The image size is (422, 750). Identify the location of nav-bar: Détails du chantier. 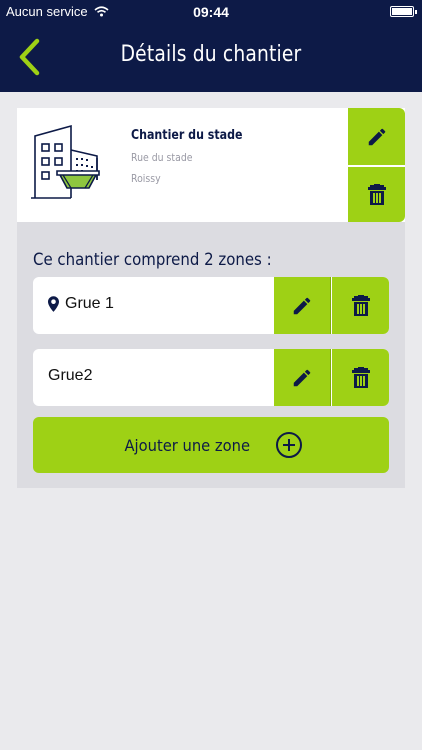
(211, 57).